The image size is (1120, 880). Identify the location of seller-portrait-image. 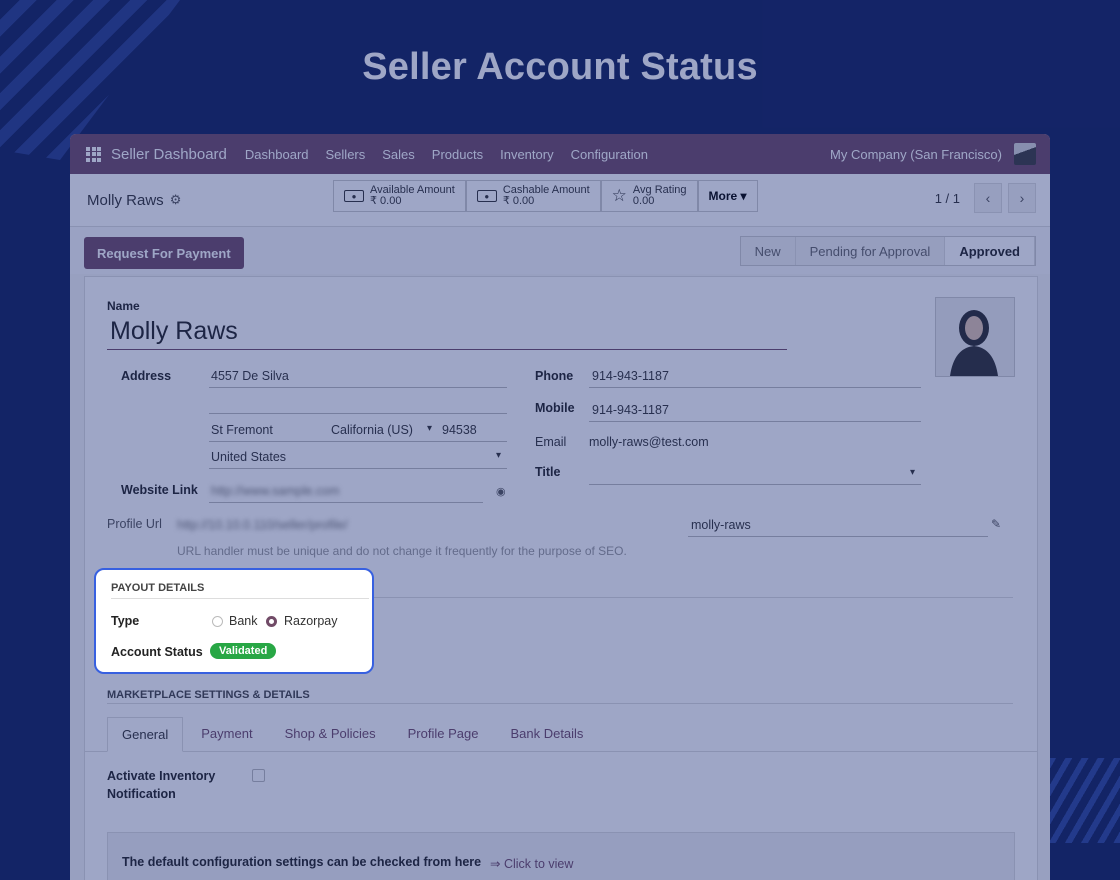
(975, 337).